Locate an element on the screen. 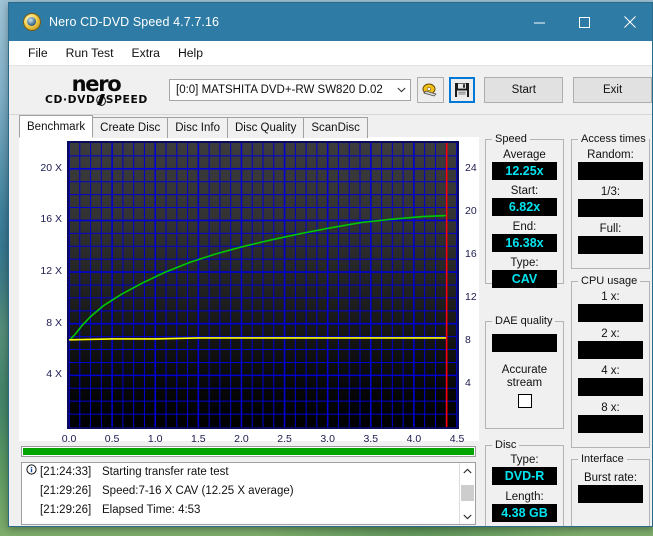 This screenshot has width=653, height=536. disc-length-value: 4.38 GB is located at coordinates (524, 513).